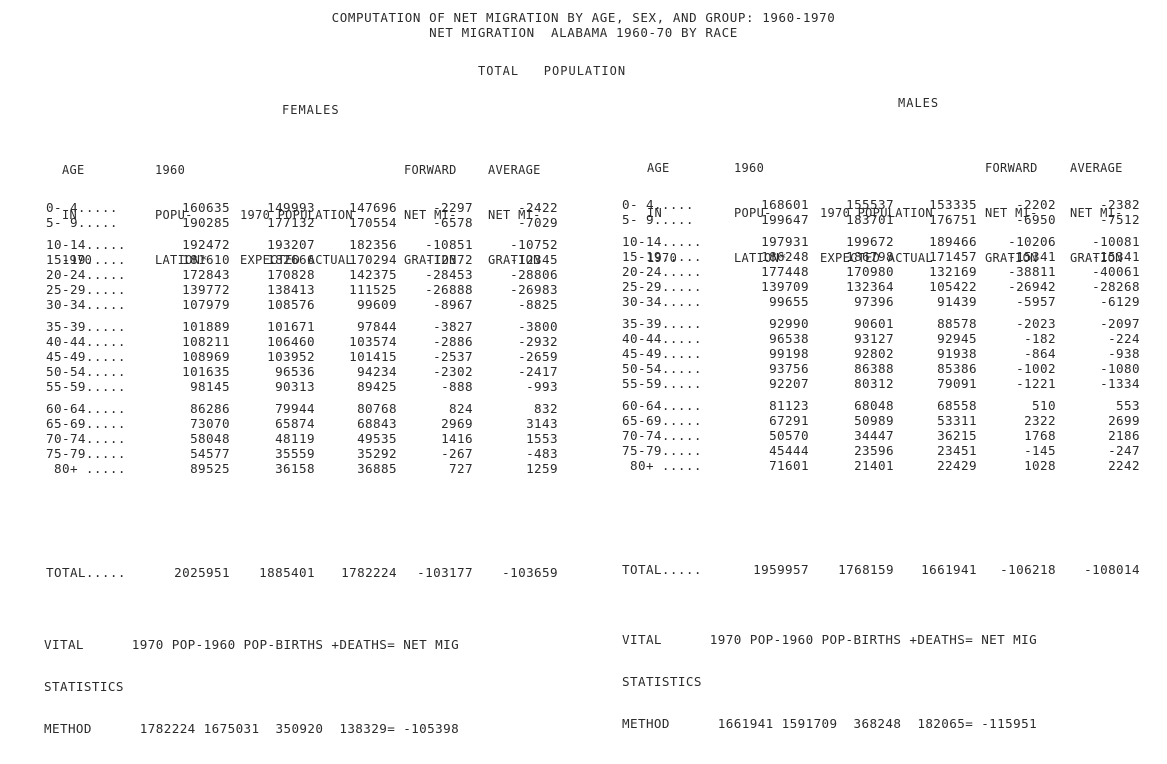 Image resolution: width=1167 pixels, height=764 pixels. Describe the element at coordinates (583, 384) in the screenshot. I see `table-row: 55-59..... 92207 80312 79091 -1221 -1334` at that location.